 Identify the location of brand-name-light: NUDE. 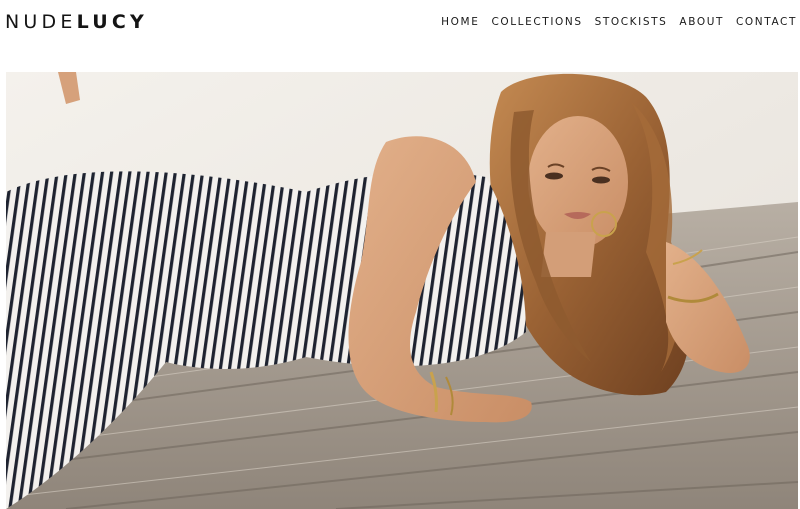
(41, 22).